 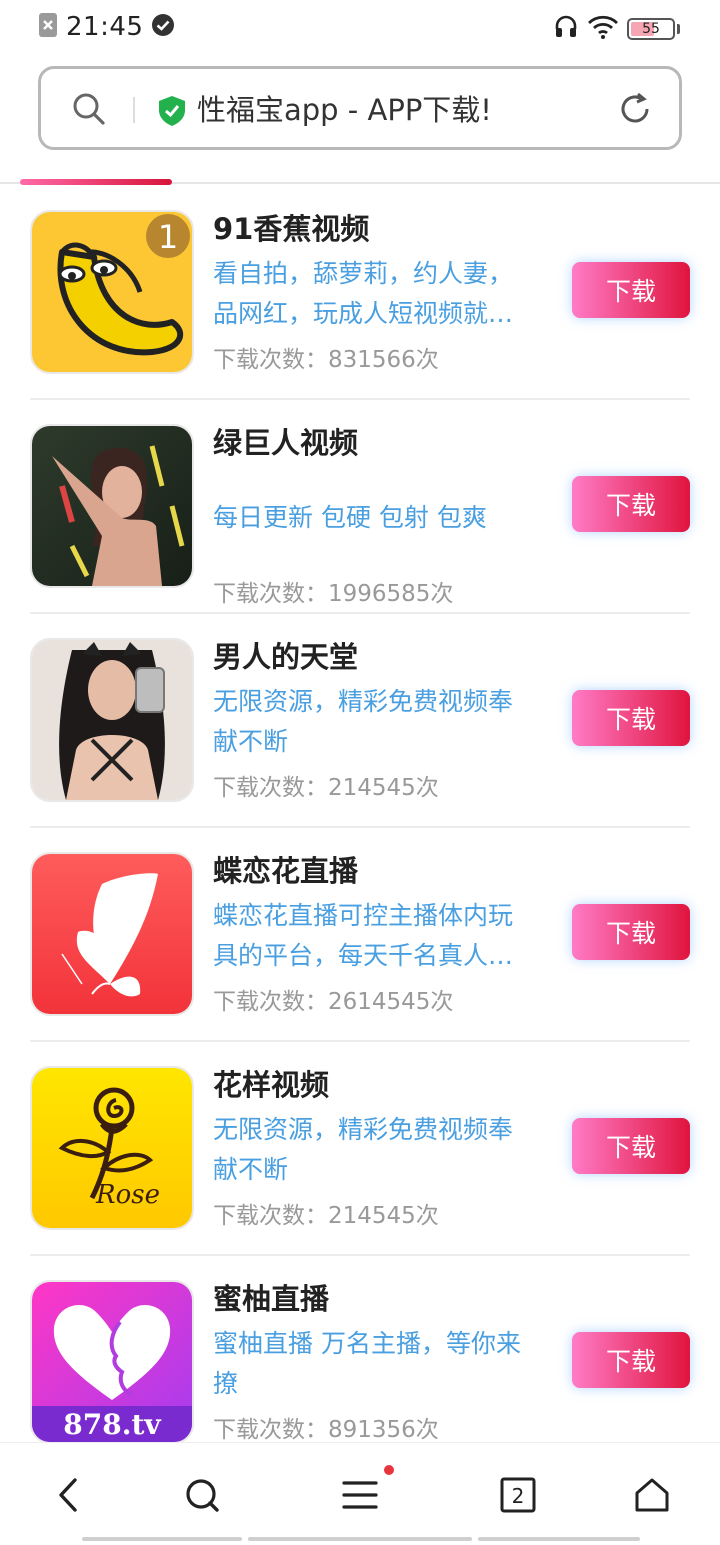 I want to click on heart-app-icon: 878.tv, so click(x=112, y=1362).